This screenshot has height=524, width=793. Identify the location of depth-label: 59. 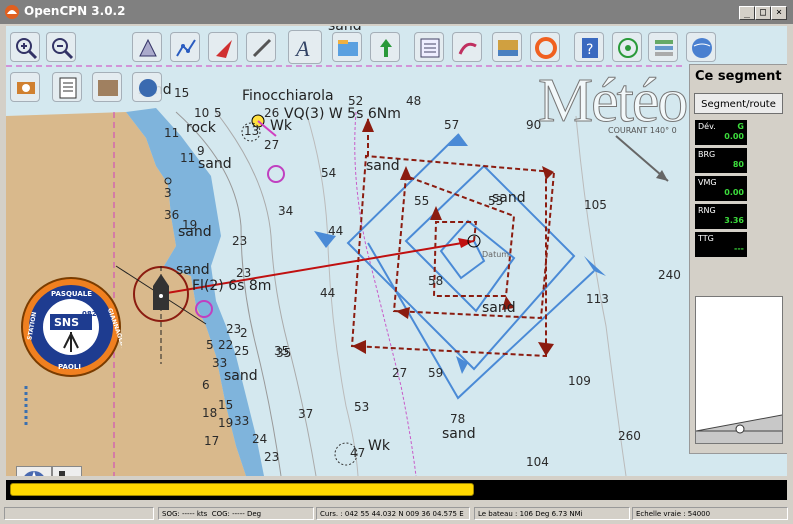
(436, 373).